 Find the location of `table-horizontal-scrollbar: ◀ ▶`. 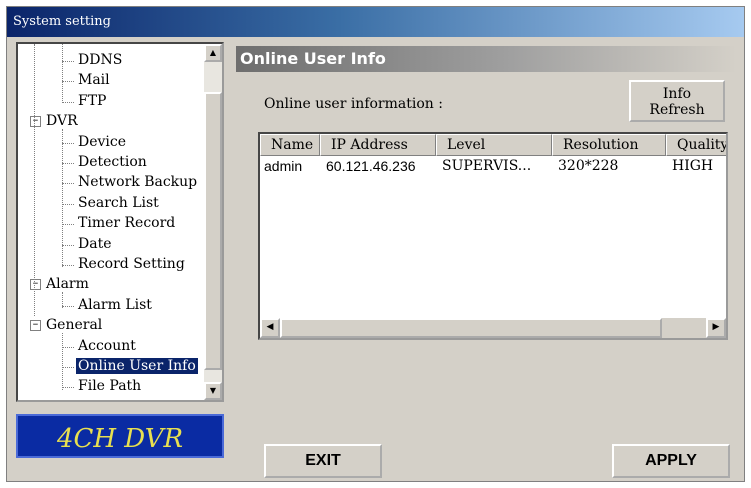

table-horizontal-scrollbar: ◀ ▶ is located at coordinates (493, 328).